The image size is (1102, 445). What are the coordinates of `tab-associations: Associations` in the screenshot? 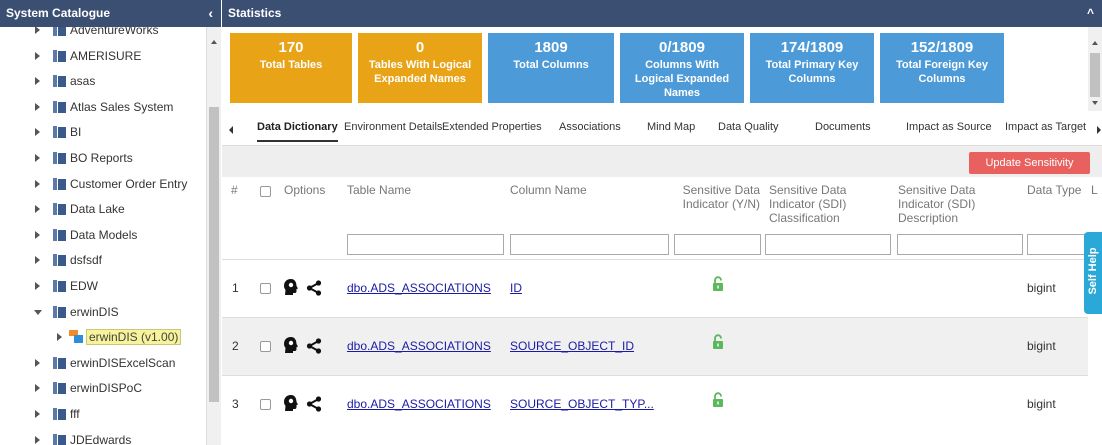 It's located at (590, 127).